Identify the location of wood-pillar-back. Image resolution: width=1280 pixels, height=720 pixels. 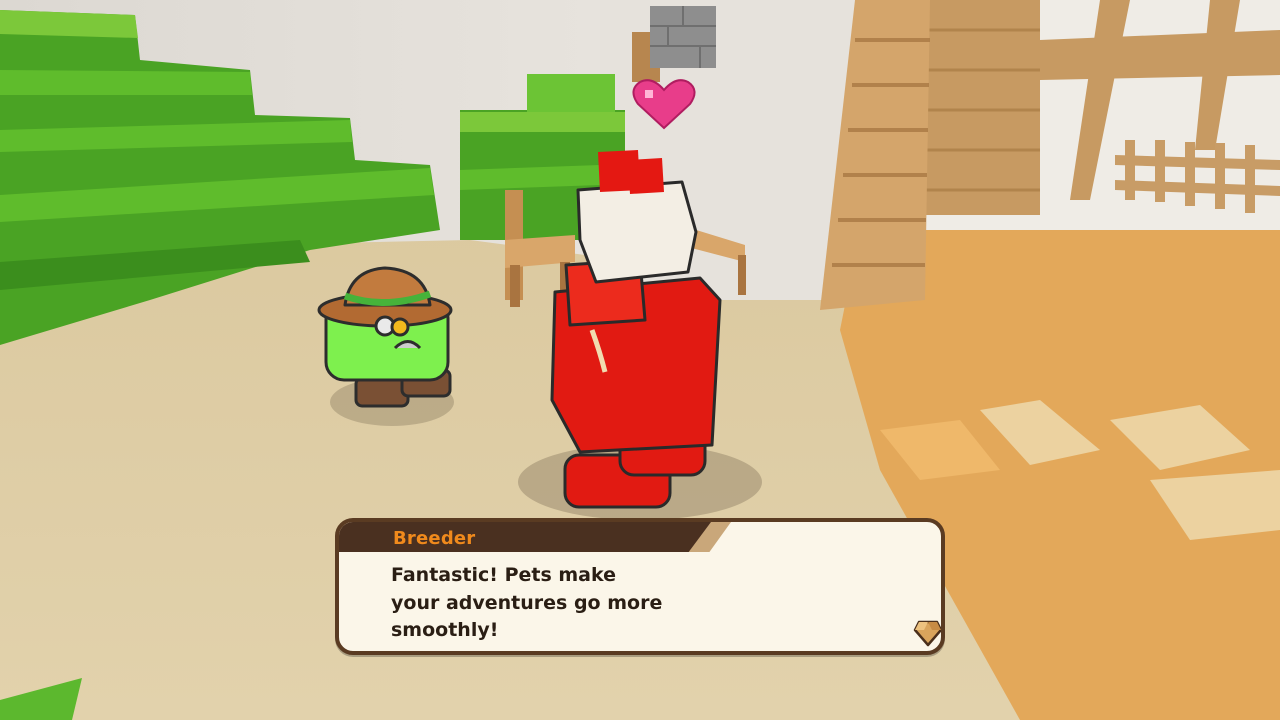
(980, 107).